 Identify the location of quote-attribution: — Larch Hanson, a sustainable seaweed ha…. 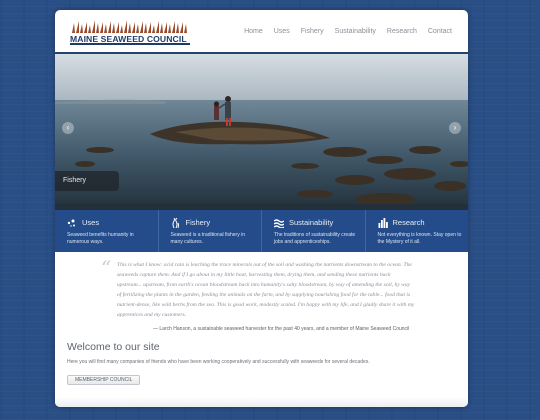
(281, 329).